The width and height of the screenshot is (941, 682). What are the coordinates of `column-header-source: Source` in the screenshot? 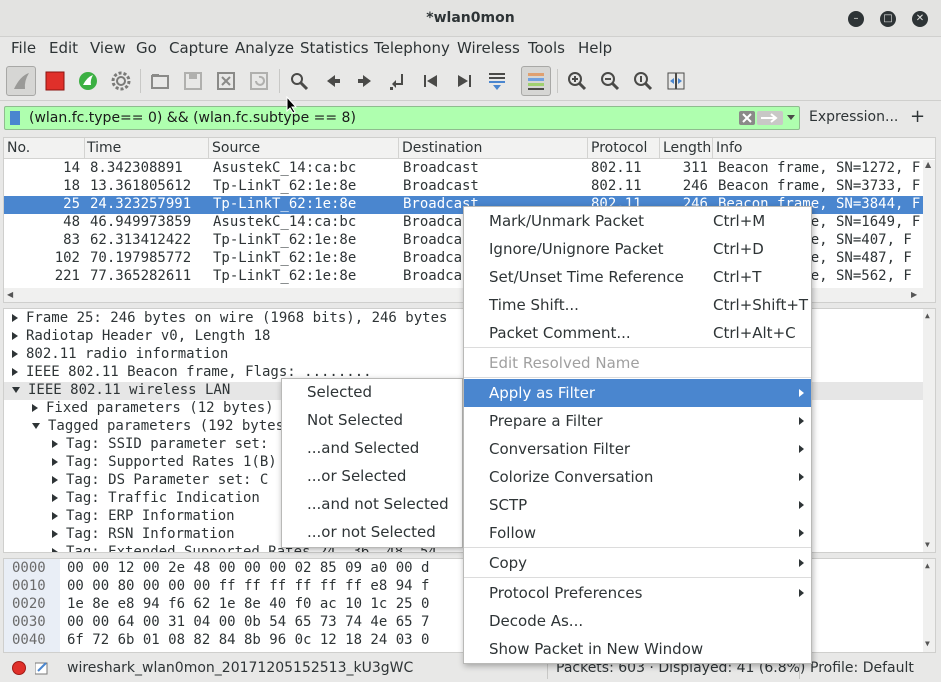 It's located at (236, 148).